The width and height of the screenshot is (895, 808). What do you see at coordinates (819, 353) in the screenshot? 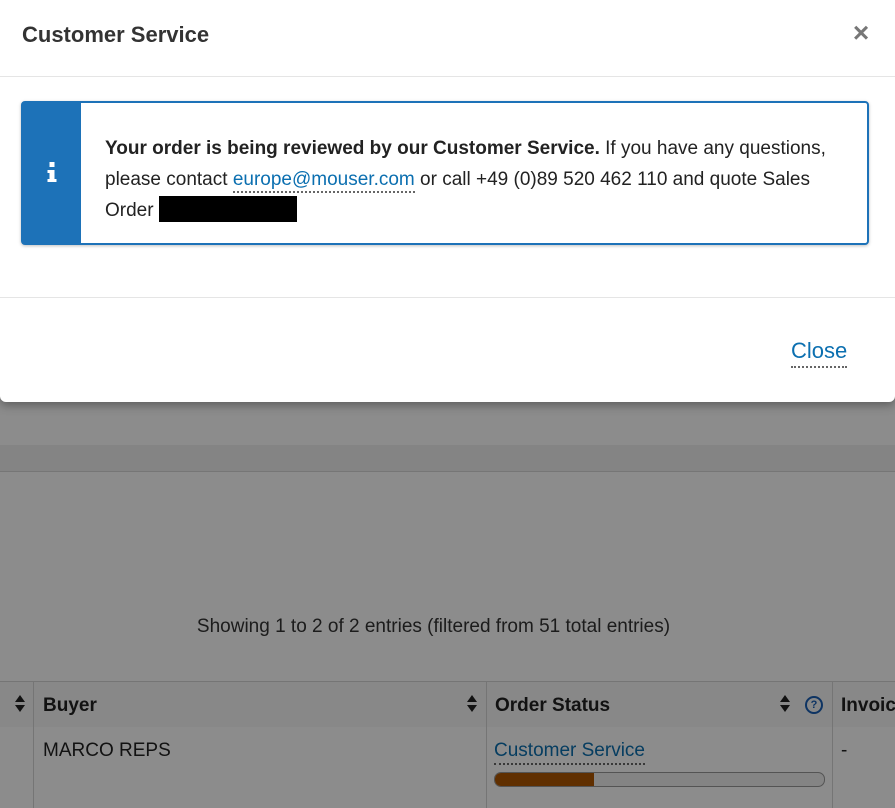
I see `close-button: Close` at bounding box center [819, 353].